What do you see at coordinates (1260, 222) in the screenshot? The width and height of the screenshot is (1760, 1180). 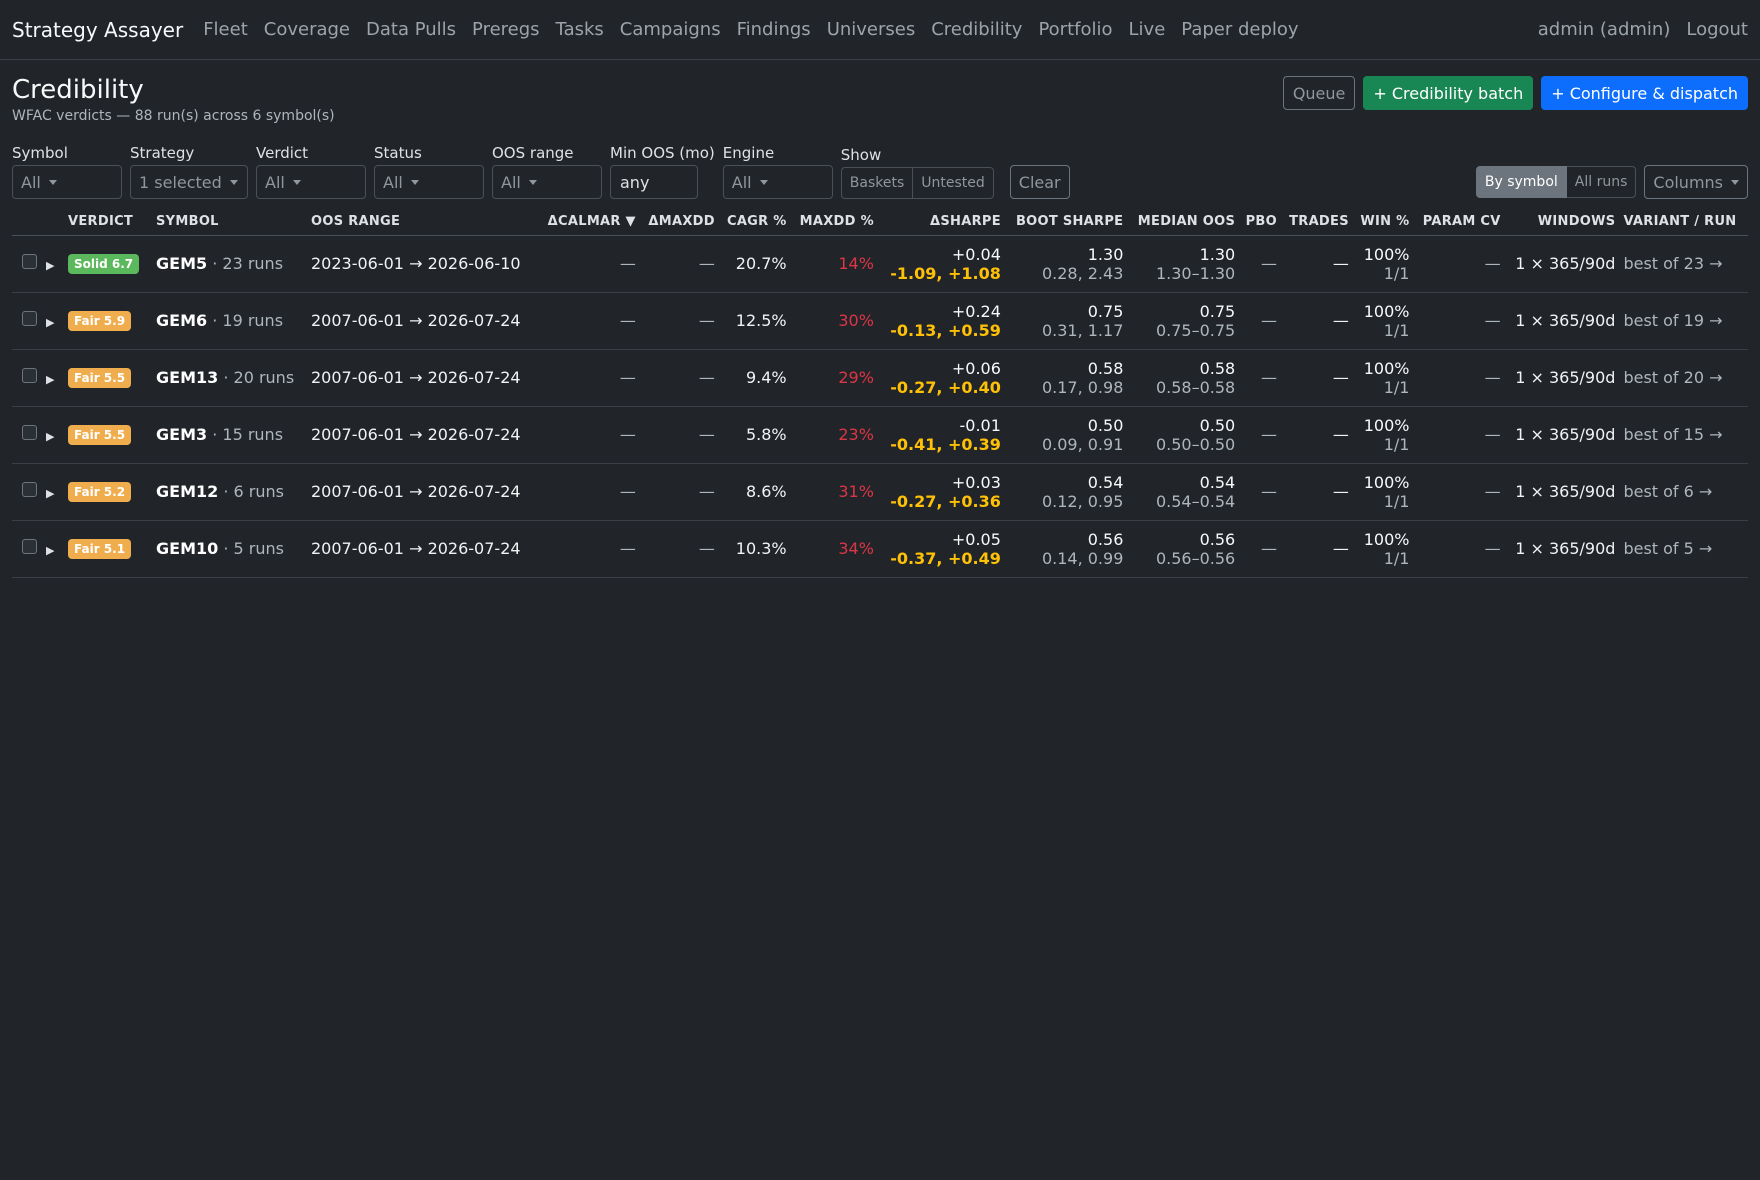 I see `header-pbo: PBO` at bounding box center [1260, 222].